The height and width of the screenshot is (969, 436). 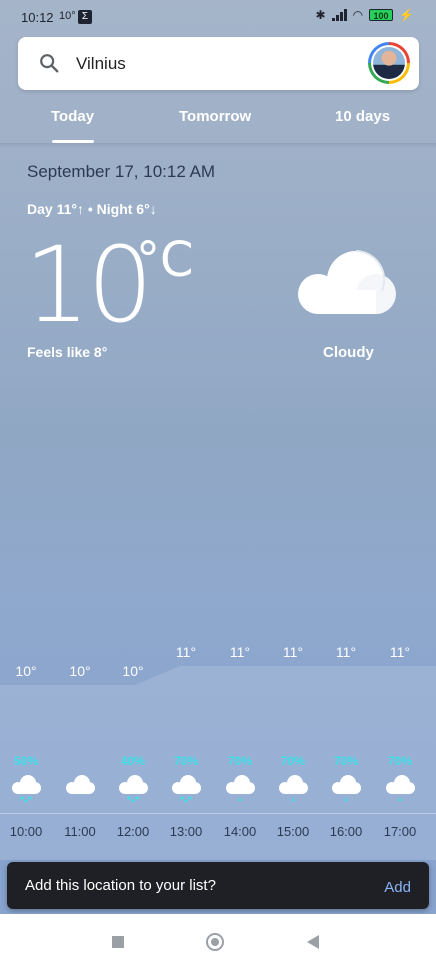 What do you see at coordinates (67, 16) in the screenshot?
I see `status-temp: 10°` at bounding box center [67, 16].